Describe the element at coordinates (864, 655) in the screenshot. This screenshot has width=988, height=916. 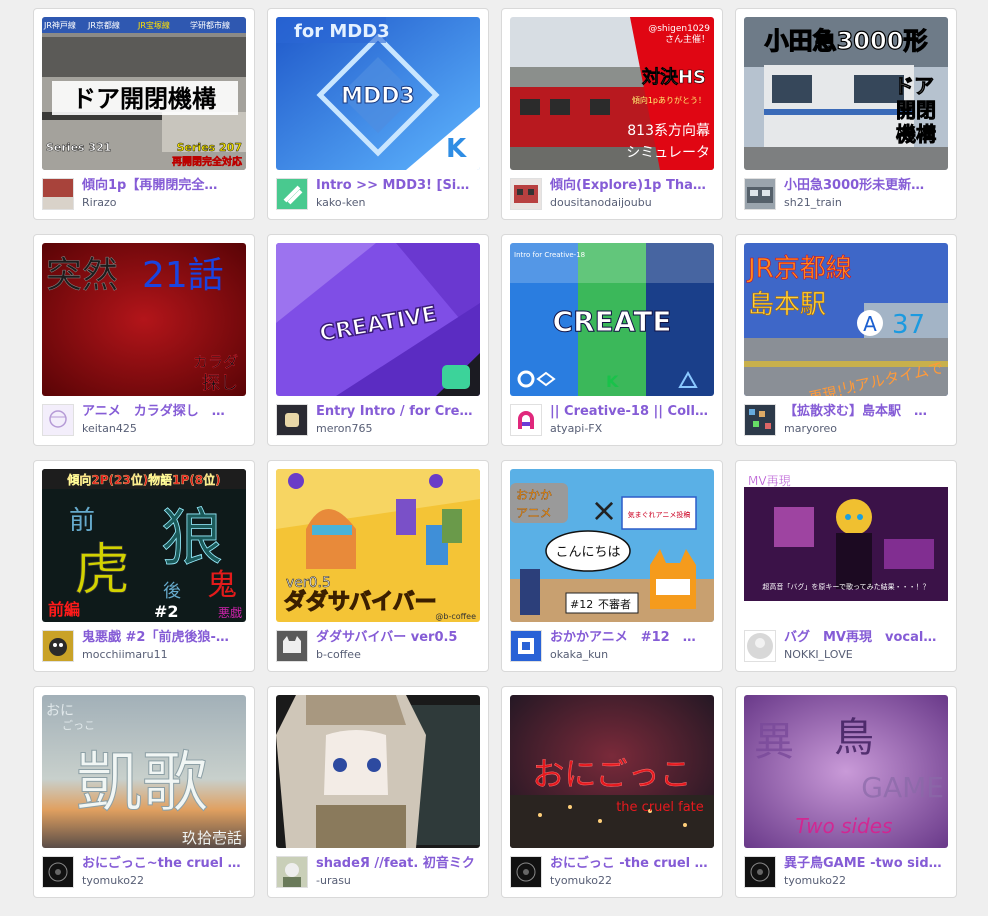
I see `project-author: NOKKI_LOVE` at that location.